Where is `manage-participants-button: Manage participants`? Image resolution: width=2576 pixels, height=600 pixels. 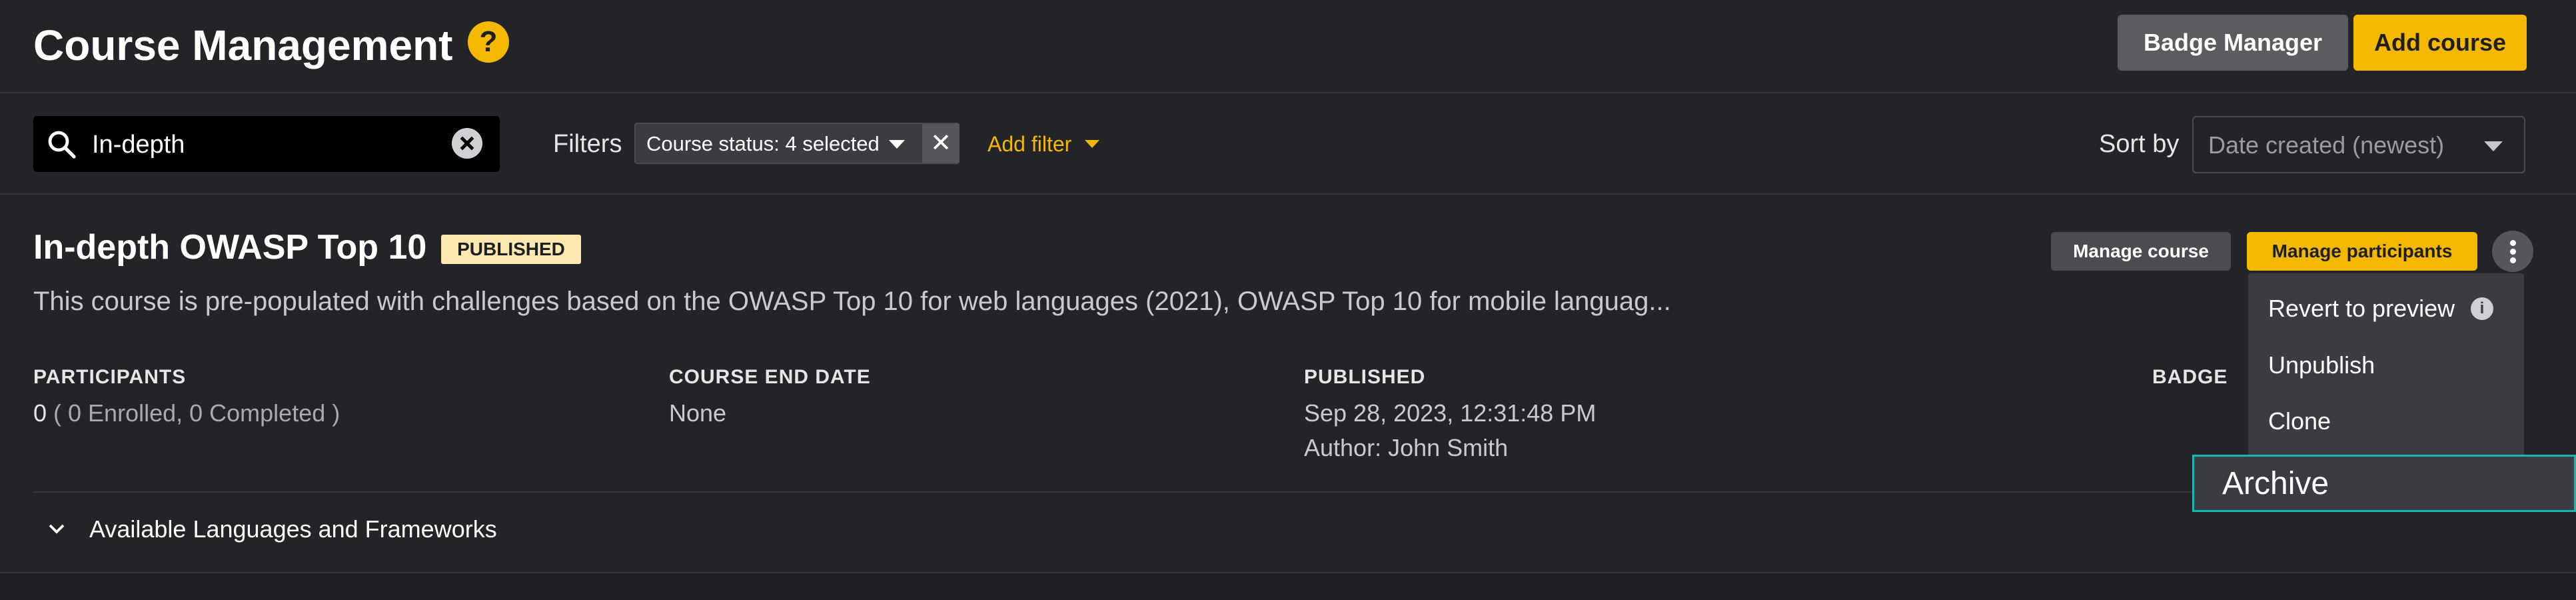
manage-participants-button: Manage participants is located at coordinates (2362, 251).